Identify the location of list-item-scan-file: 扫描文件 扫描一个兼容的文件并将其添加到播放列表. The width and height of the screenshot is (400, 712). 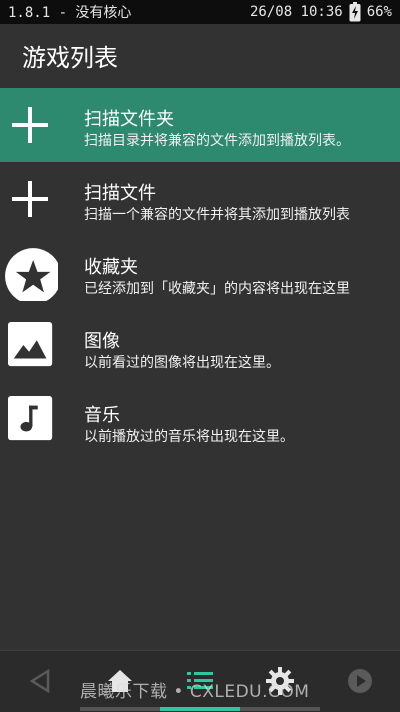
(200, 199).